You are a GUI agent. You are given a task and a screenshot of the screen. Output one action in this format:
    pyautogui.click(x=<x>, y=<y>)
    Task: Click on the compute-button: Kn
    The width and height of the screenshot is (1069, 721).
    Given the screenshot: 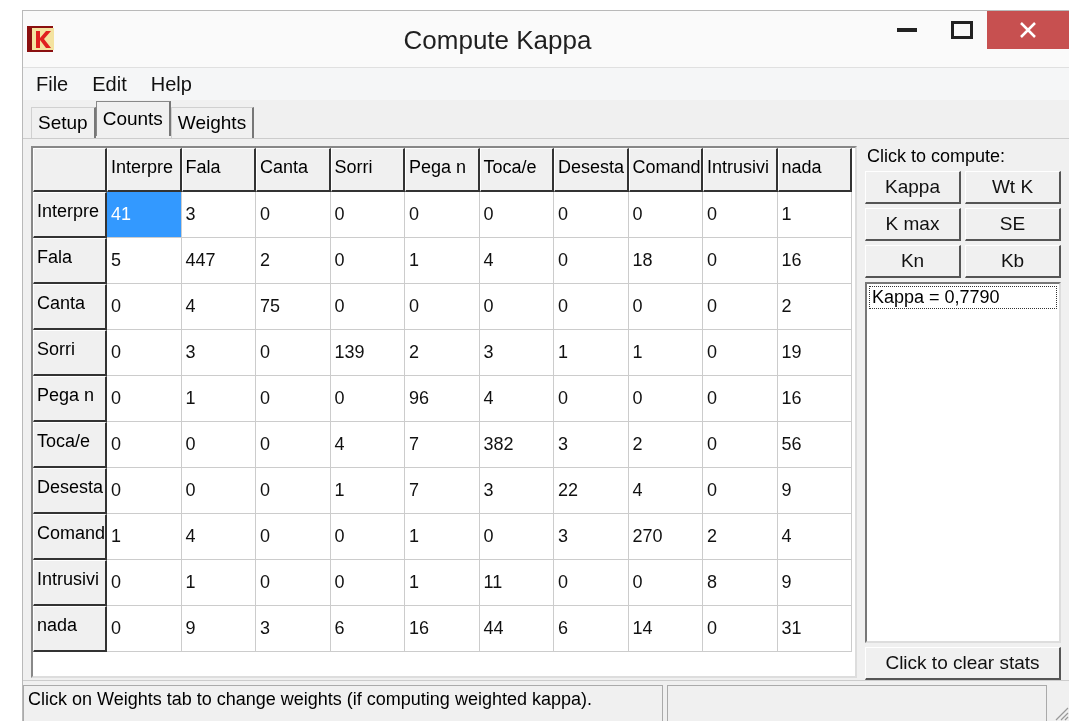 What is the action you would take?
    pyautogui.click(x=913, y=261)
    